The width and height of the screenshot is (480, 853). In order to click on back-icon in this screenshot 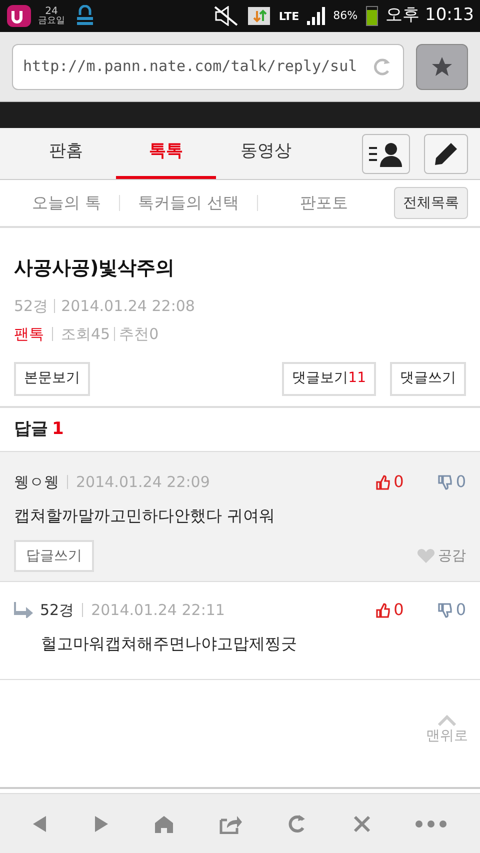, I will do `click(40, 823)`.